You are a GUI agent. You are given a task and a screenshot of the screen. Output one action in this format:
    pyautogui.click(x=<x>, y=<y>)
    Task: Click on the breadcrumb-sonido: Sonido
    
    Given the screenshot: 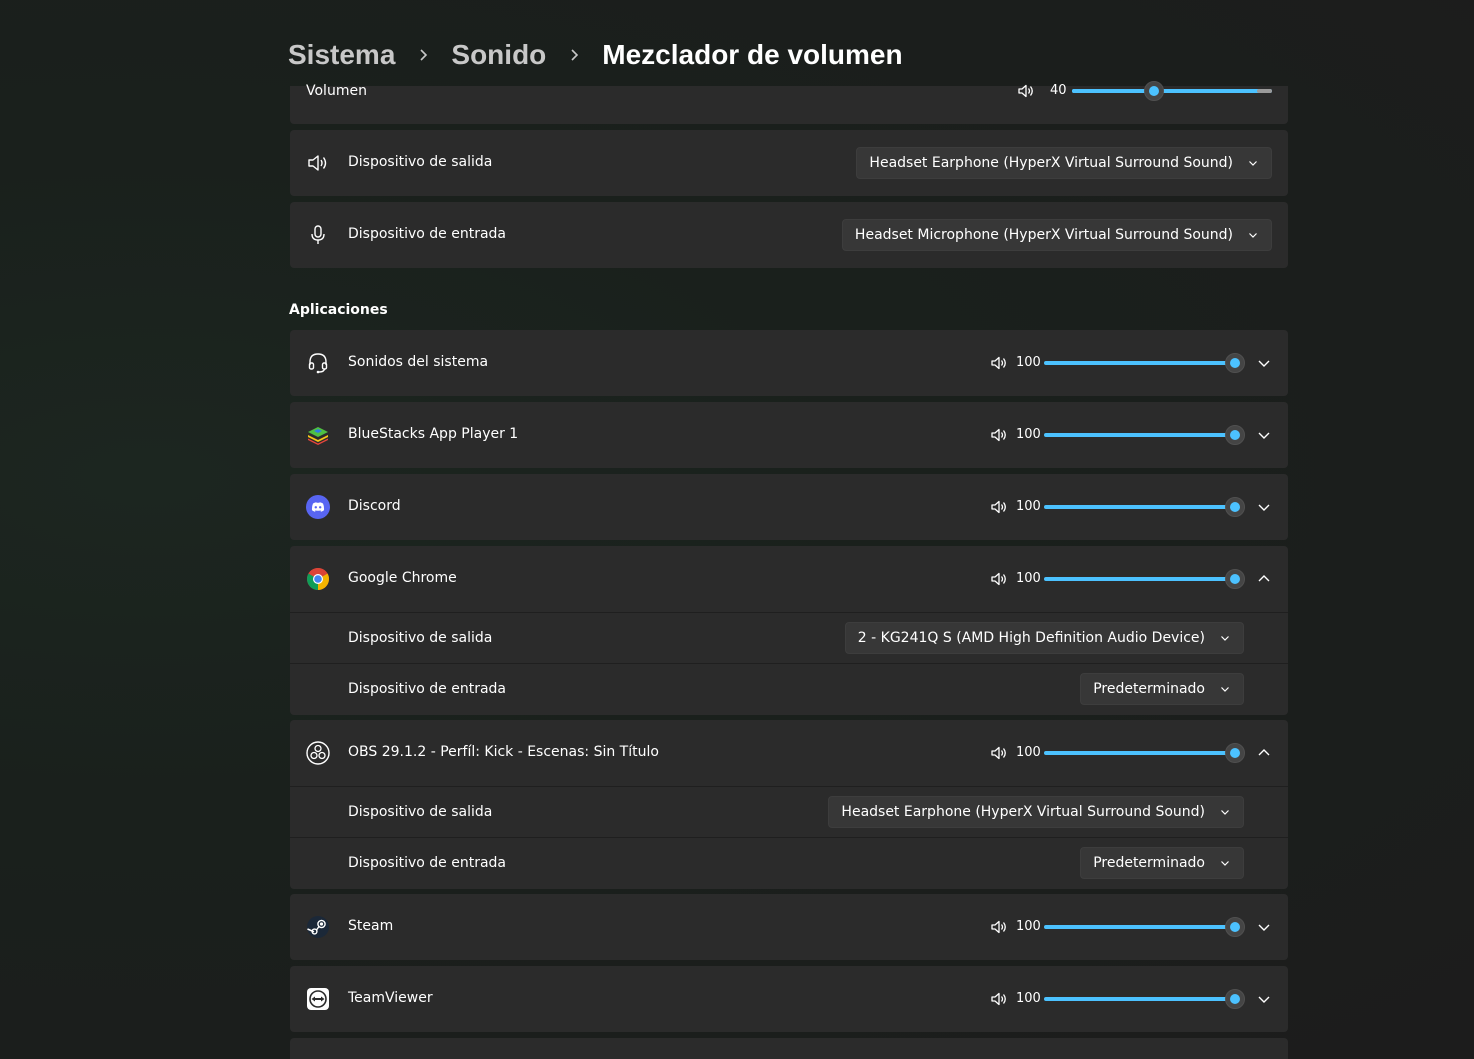 What is the action you would take?
    pyautogui.click(x=498, y=55)
    